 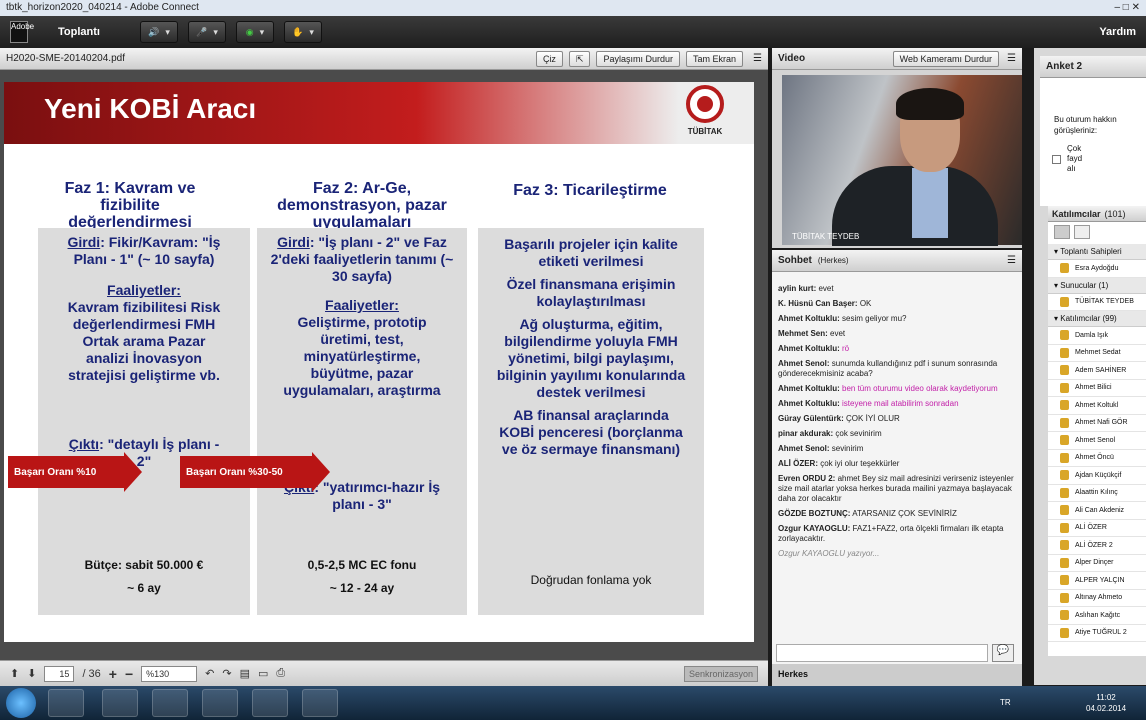 I want to click on attendee-row: Aslıhan Kağıtc, so click(x=1097, y=616).